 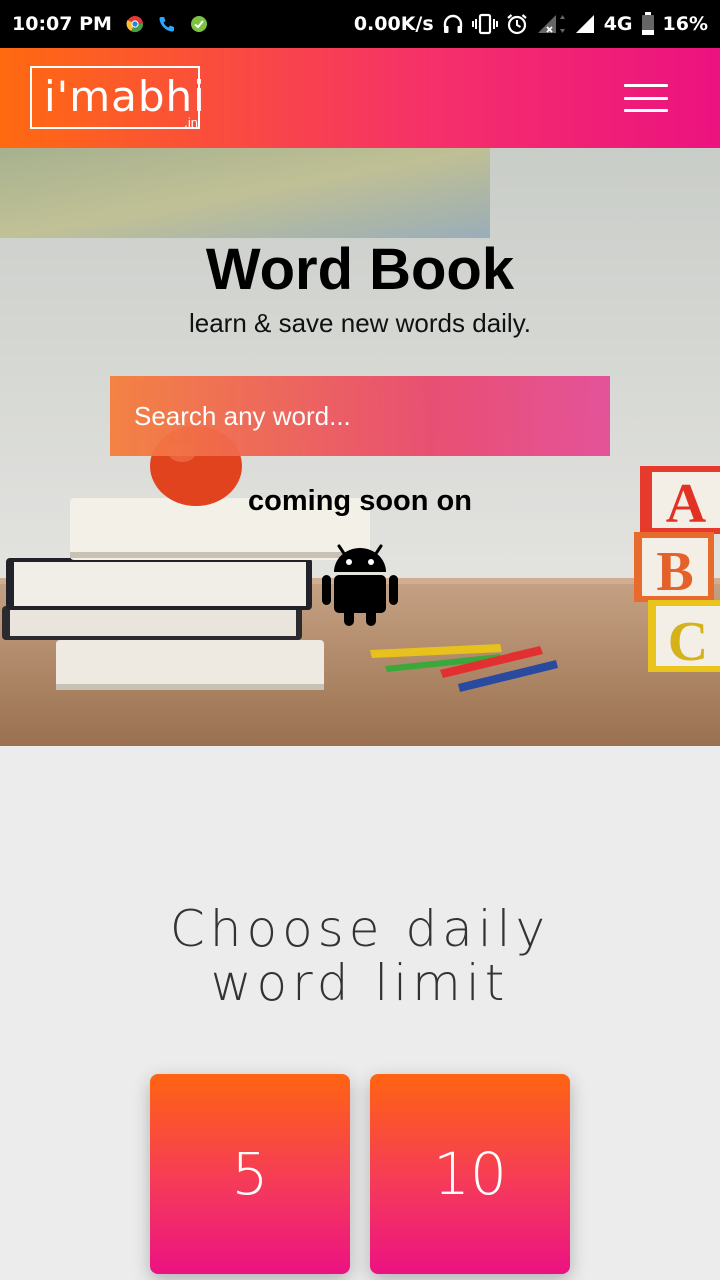 I want to click on limit-option-5: 5, so click(x=250, y=1174).